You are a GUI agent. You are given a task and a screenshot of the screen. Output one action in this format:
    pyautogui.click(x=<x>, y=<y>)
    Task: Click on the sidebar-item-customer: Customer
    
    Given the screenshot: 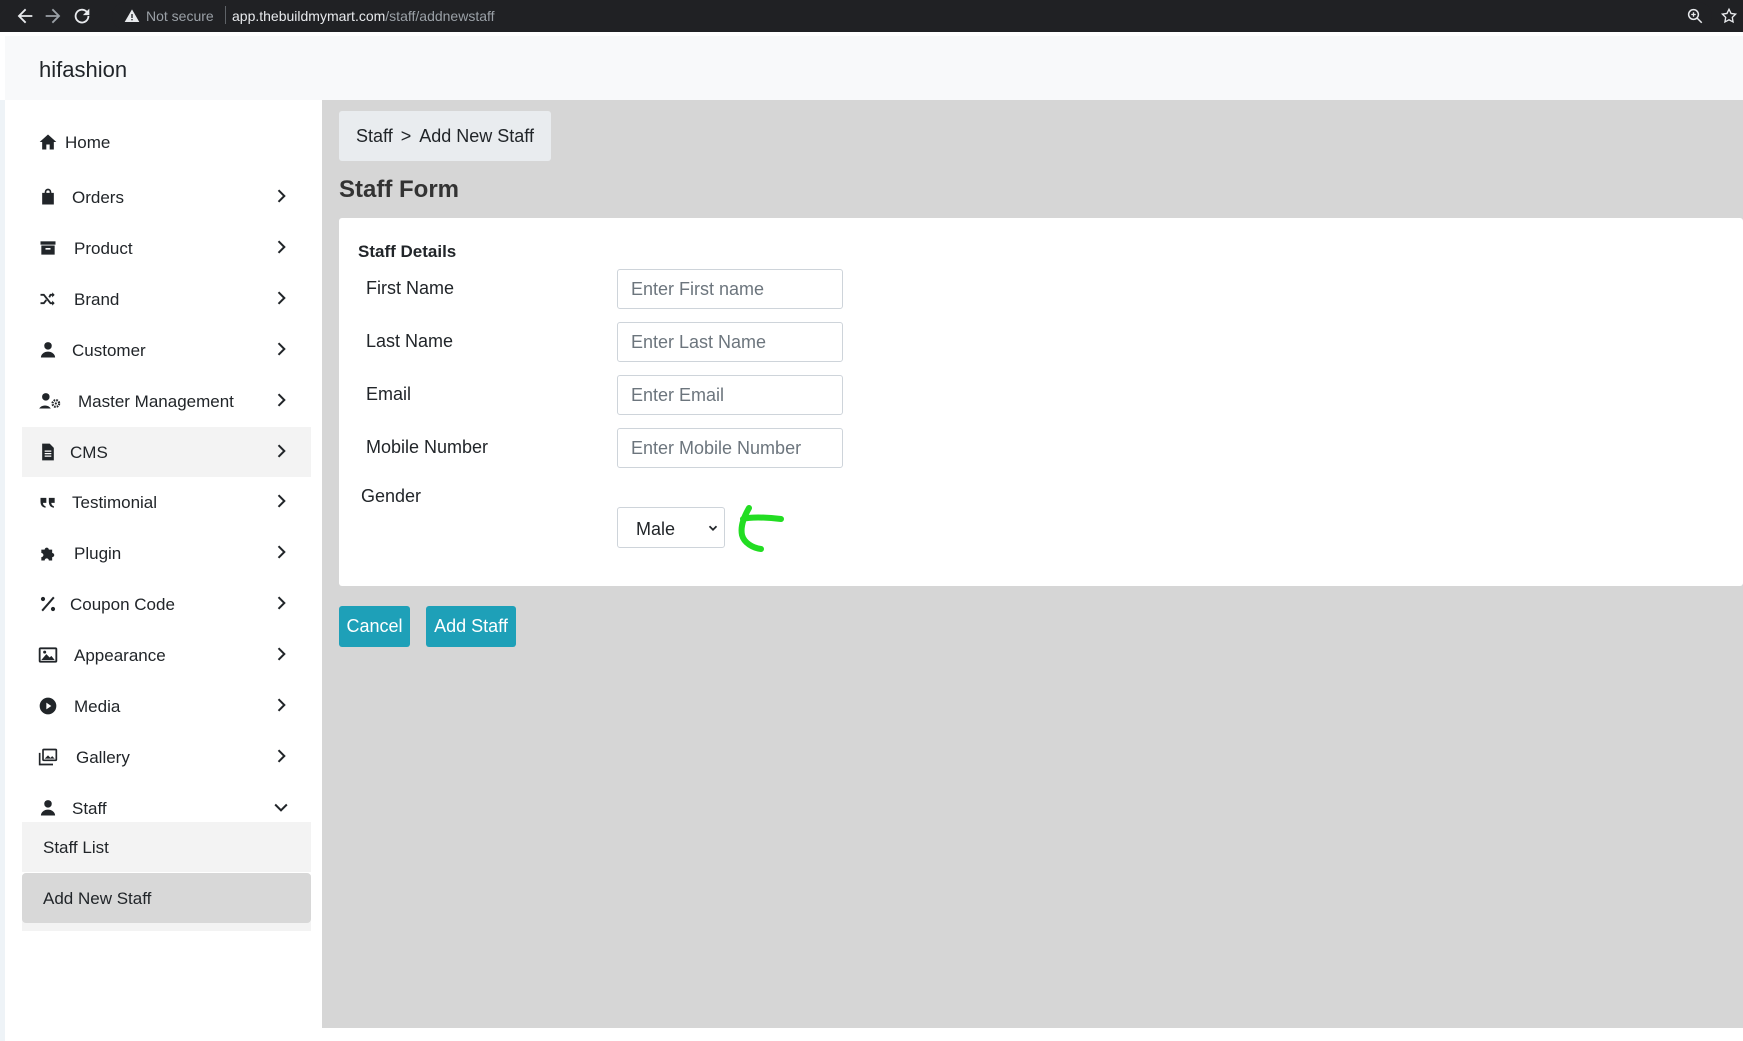 What is the action you would take?
    pyautogui.click(x=166, y=350)
    